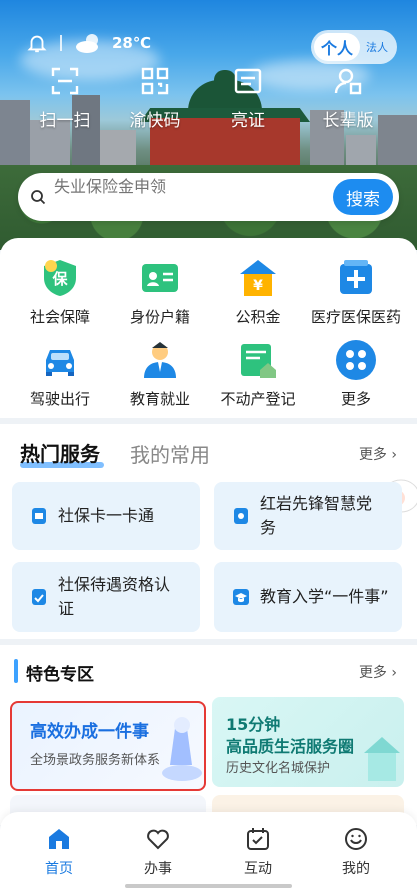 The width and height of the screenshot is (417, 893). Describe the element at coordinates (59, 399) in the screenshot. I see `service-label: 驾驶出行` at that location.